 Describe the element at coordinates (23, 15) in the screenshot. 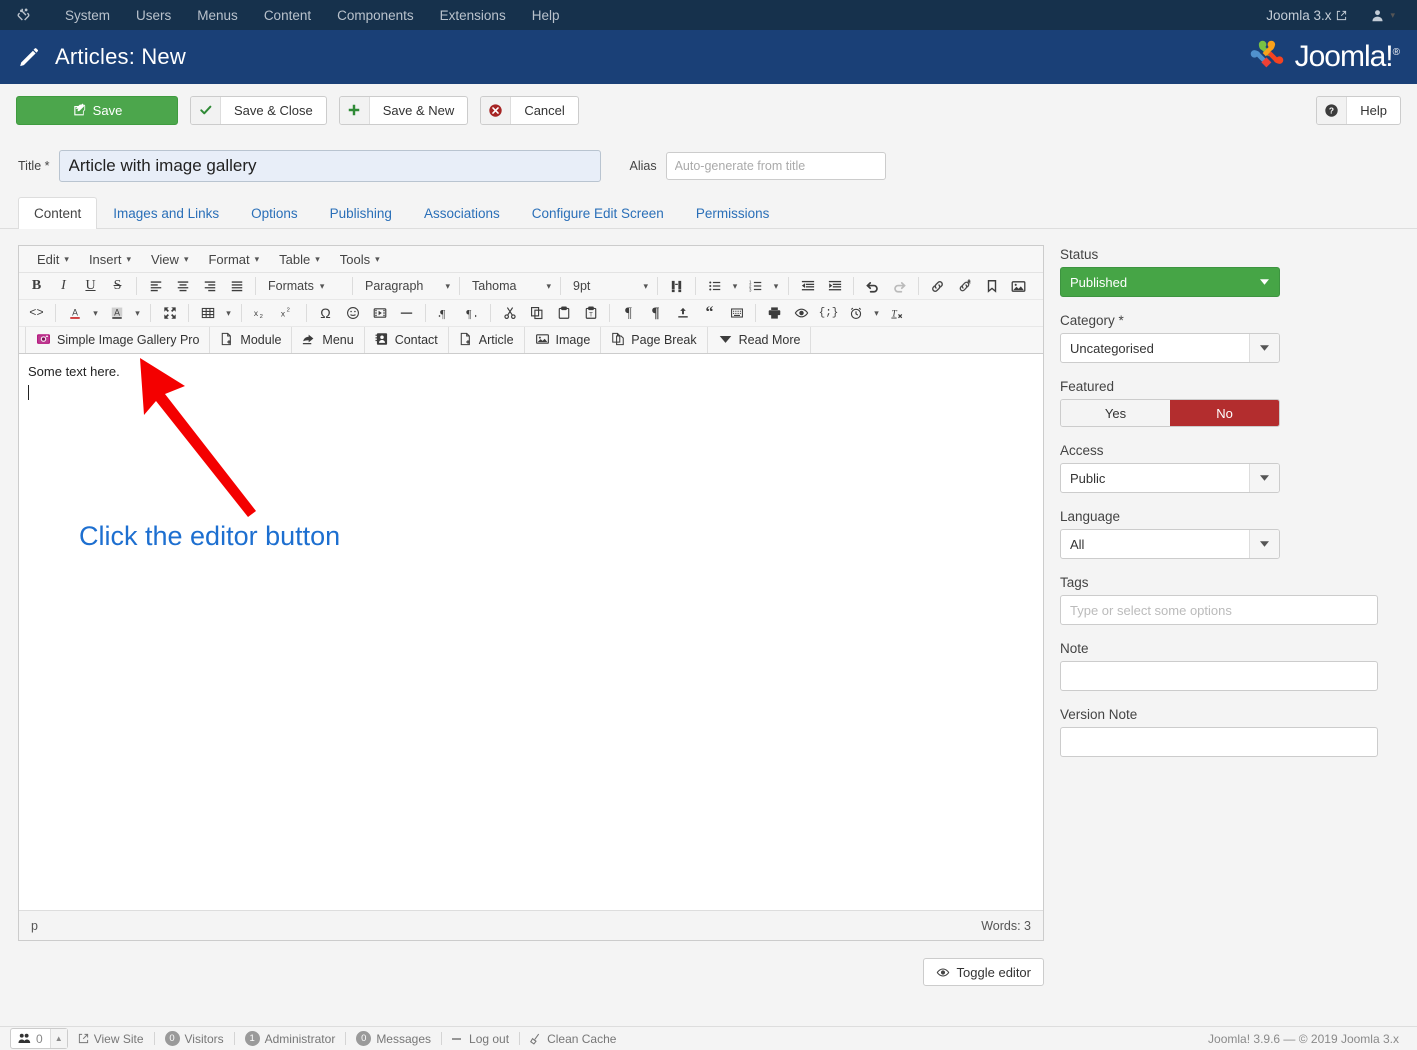

I see `joomla-logo-icon` at that location.